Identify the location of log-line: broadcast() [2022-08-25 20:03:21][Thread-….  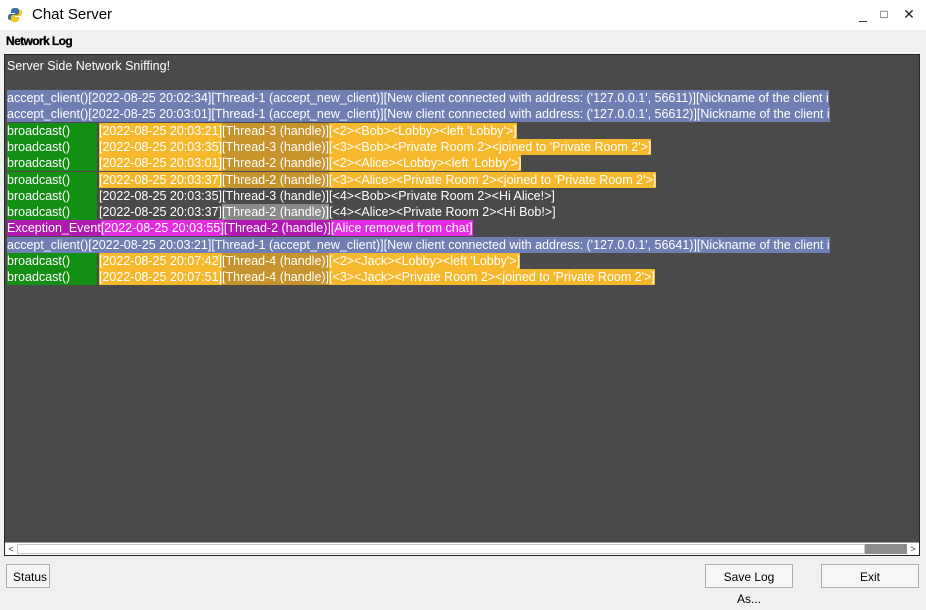
(463, 130).